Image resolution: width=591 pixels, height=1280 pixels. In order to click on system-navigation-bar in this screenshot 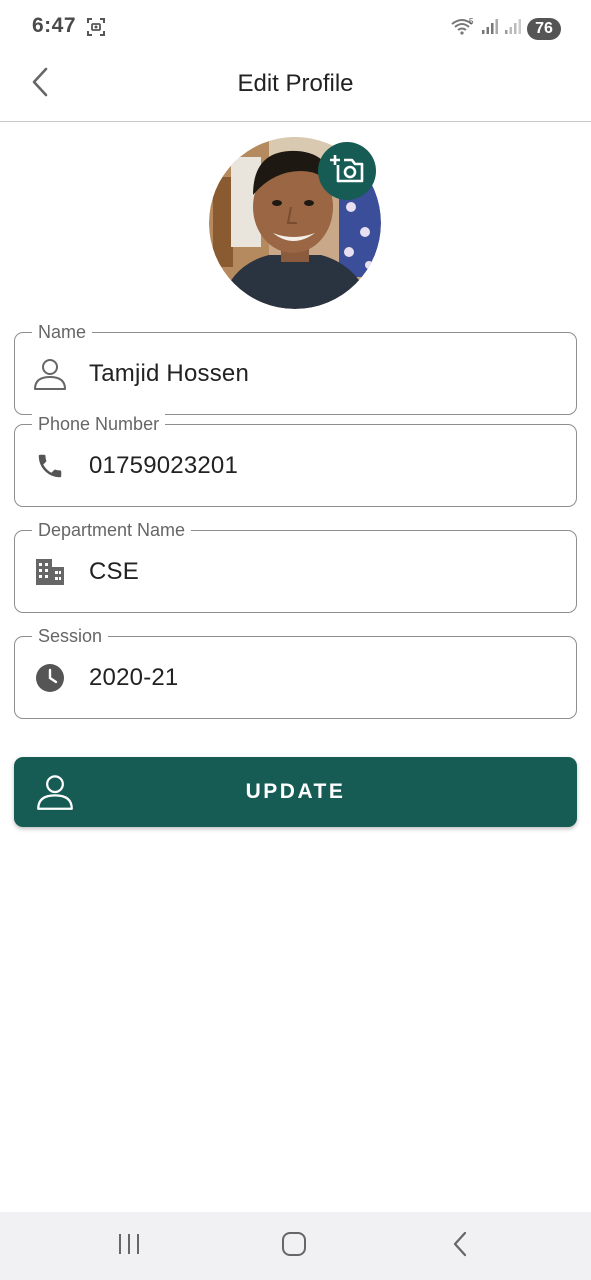, I will do `click(295, 1246)`.